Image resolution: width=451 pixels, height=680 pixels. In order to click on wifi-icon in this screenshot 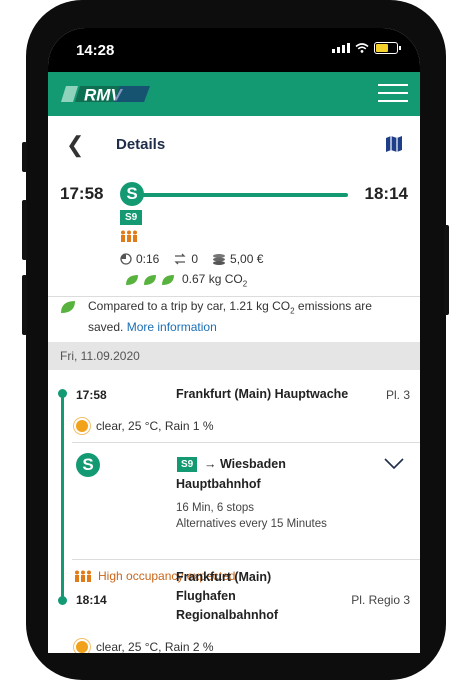, I will do `click(362, 48)`.